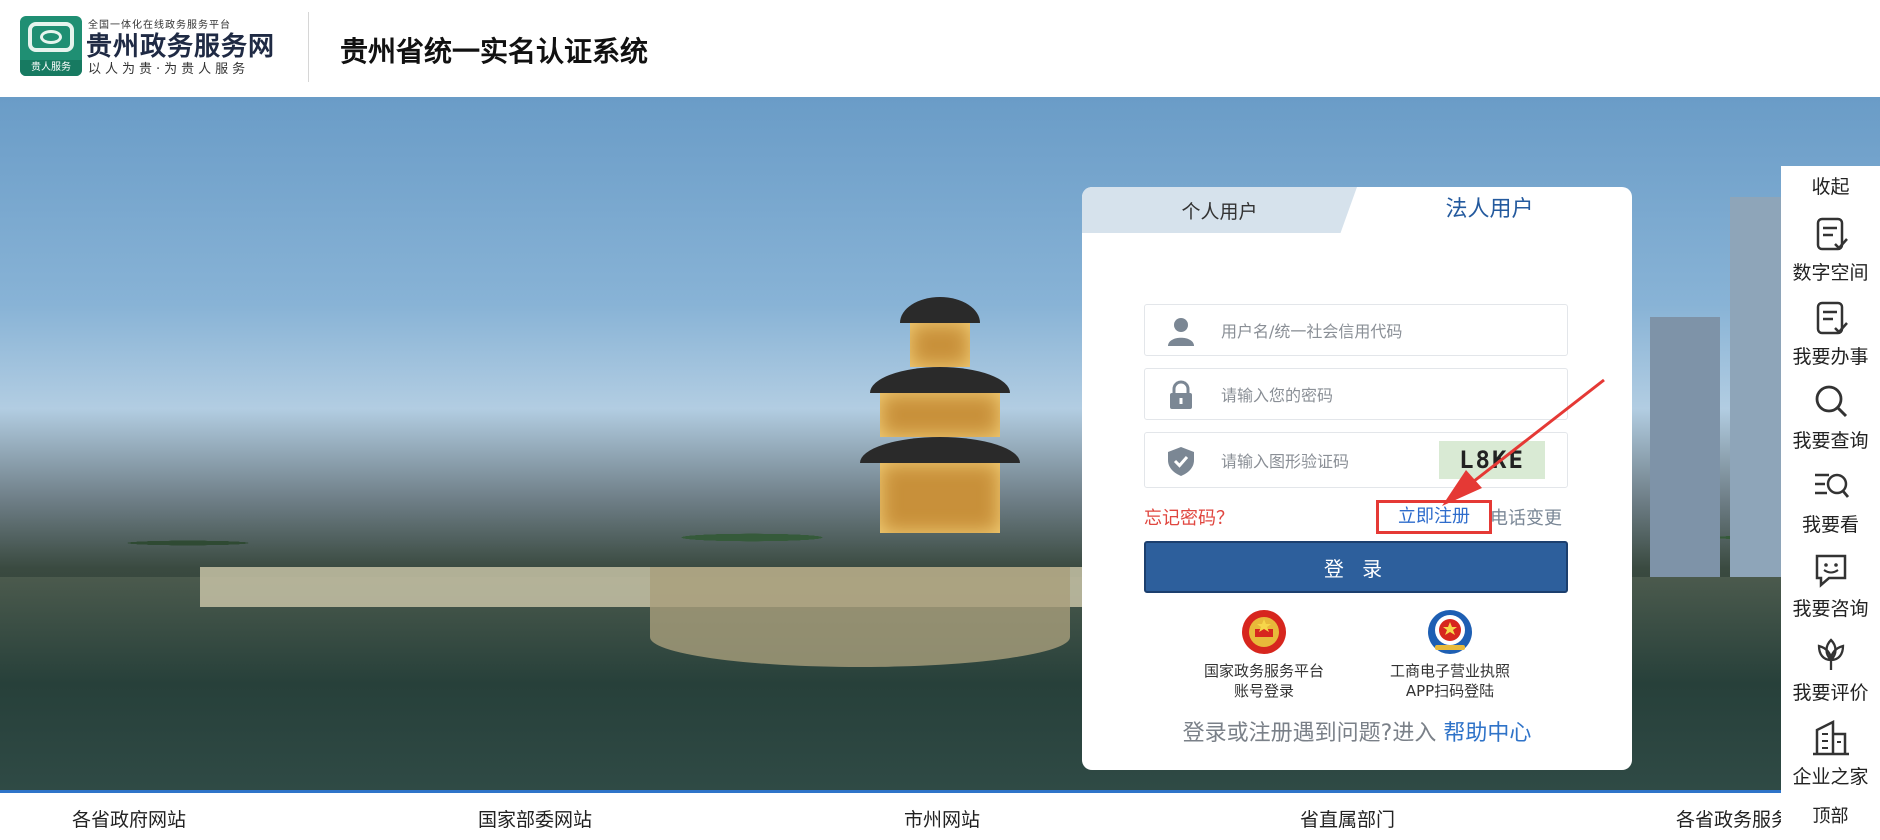 This screenshot has width=1880, height=840. I want to click on sidebar-item-digital-space: 数字空间, so click(1830, 256).